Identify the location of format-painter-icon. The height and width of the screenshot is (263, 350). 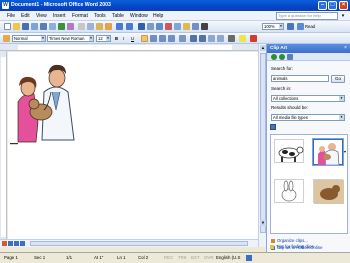
(108, 26).